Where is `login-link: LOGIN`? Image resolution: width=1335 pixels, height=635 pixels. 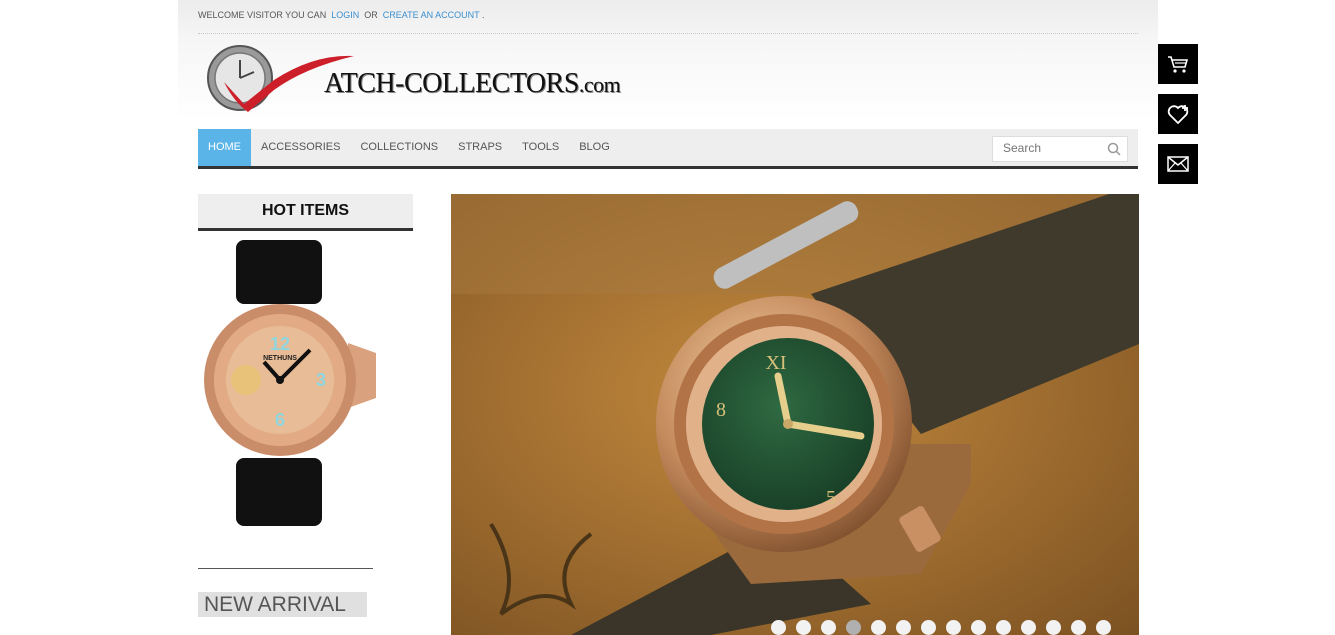
login-link: LOGIN is located at coordinates (345, 15).